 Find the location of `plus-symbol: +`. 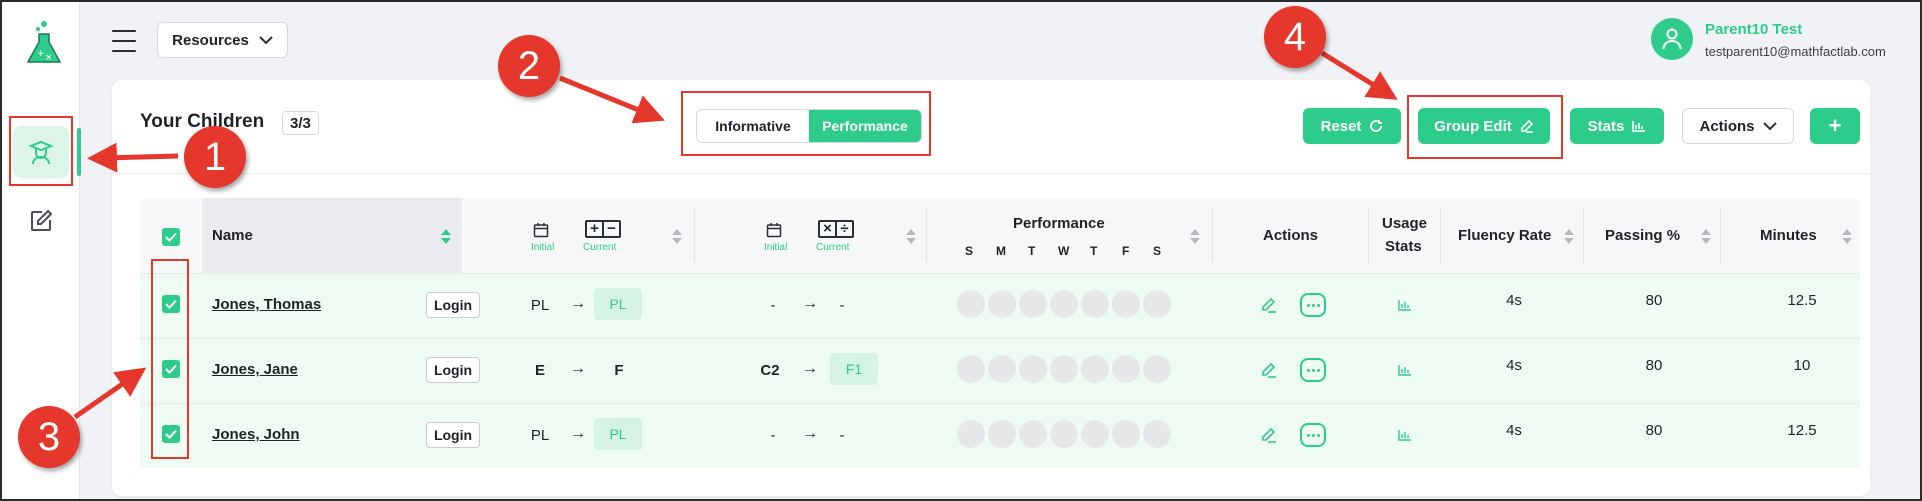

plus-symbol: + is located at coordinates (595, 228).